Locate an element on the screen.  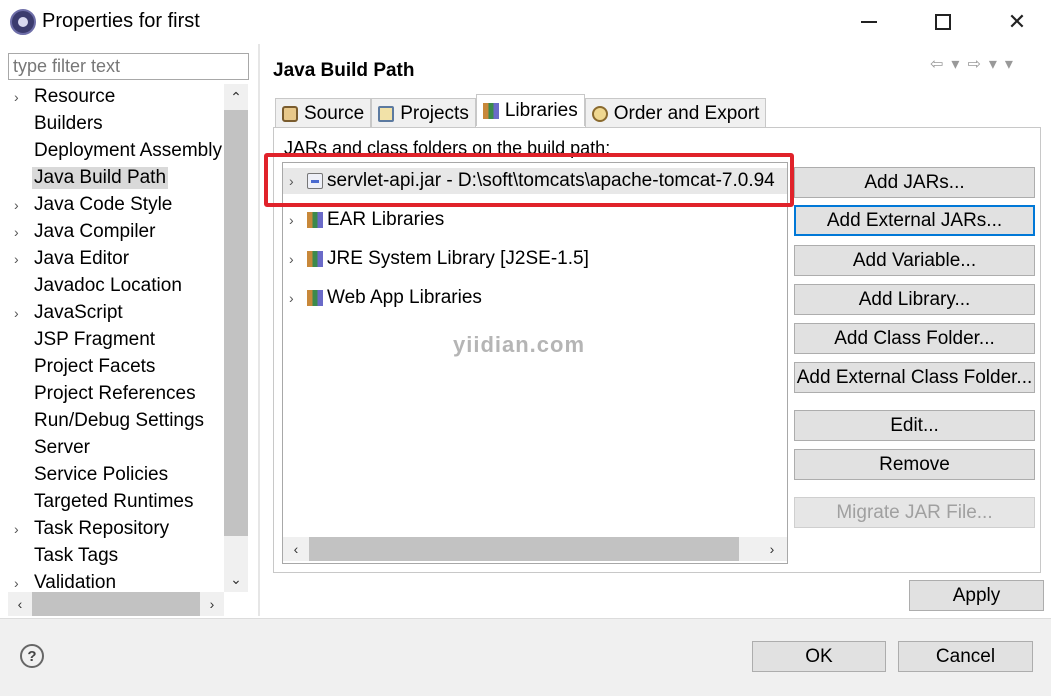
tree-item-label: Run/Debug Settings is located at coordinates (119, 420).